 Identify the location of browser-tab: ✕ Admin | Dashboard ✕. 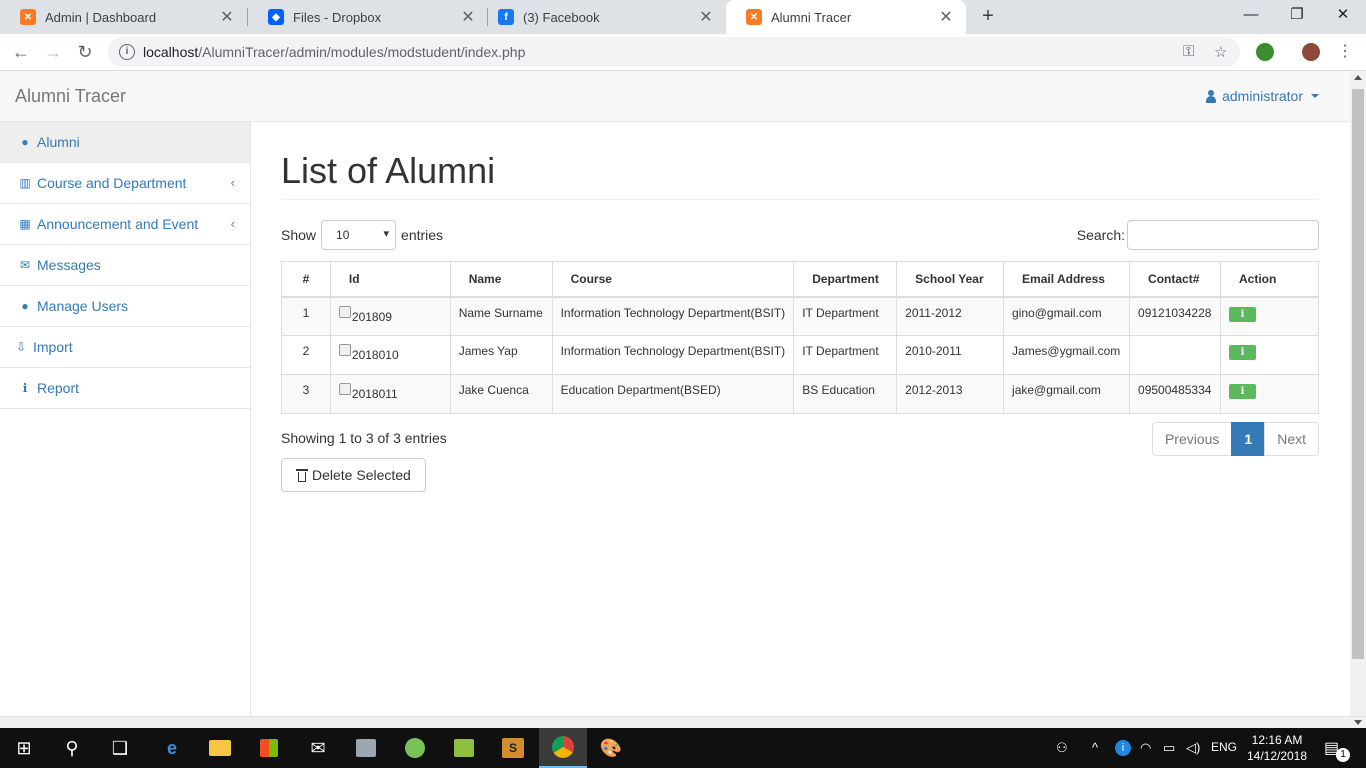
(123, 17).